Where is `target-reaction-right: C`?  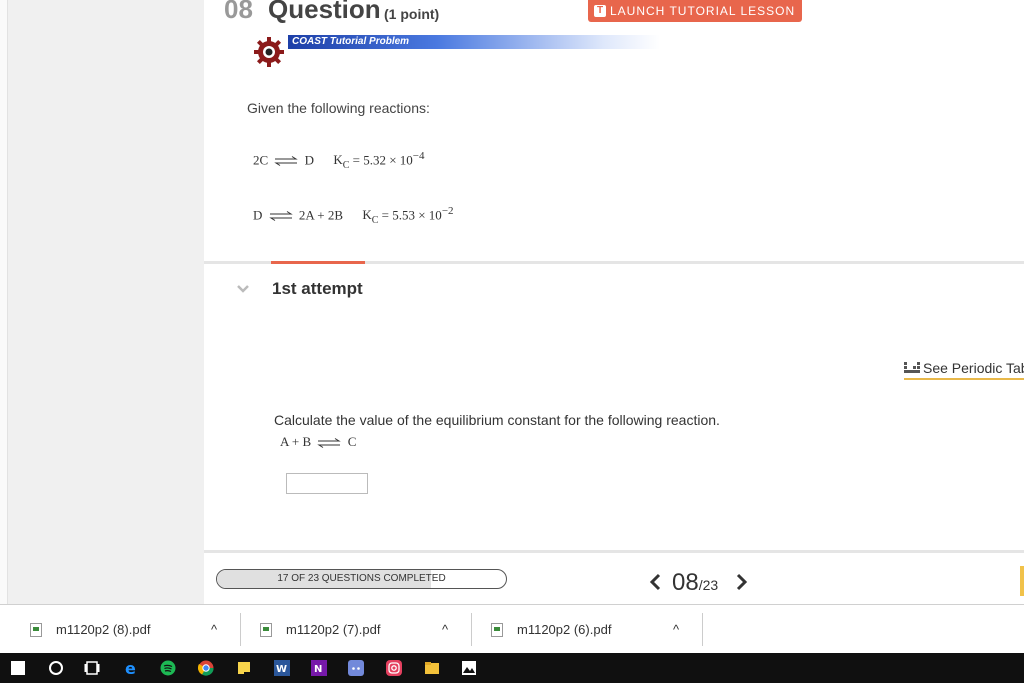
target-reaction-right: C is located at coordinates (352, 441).